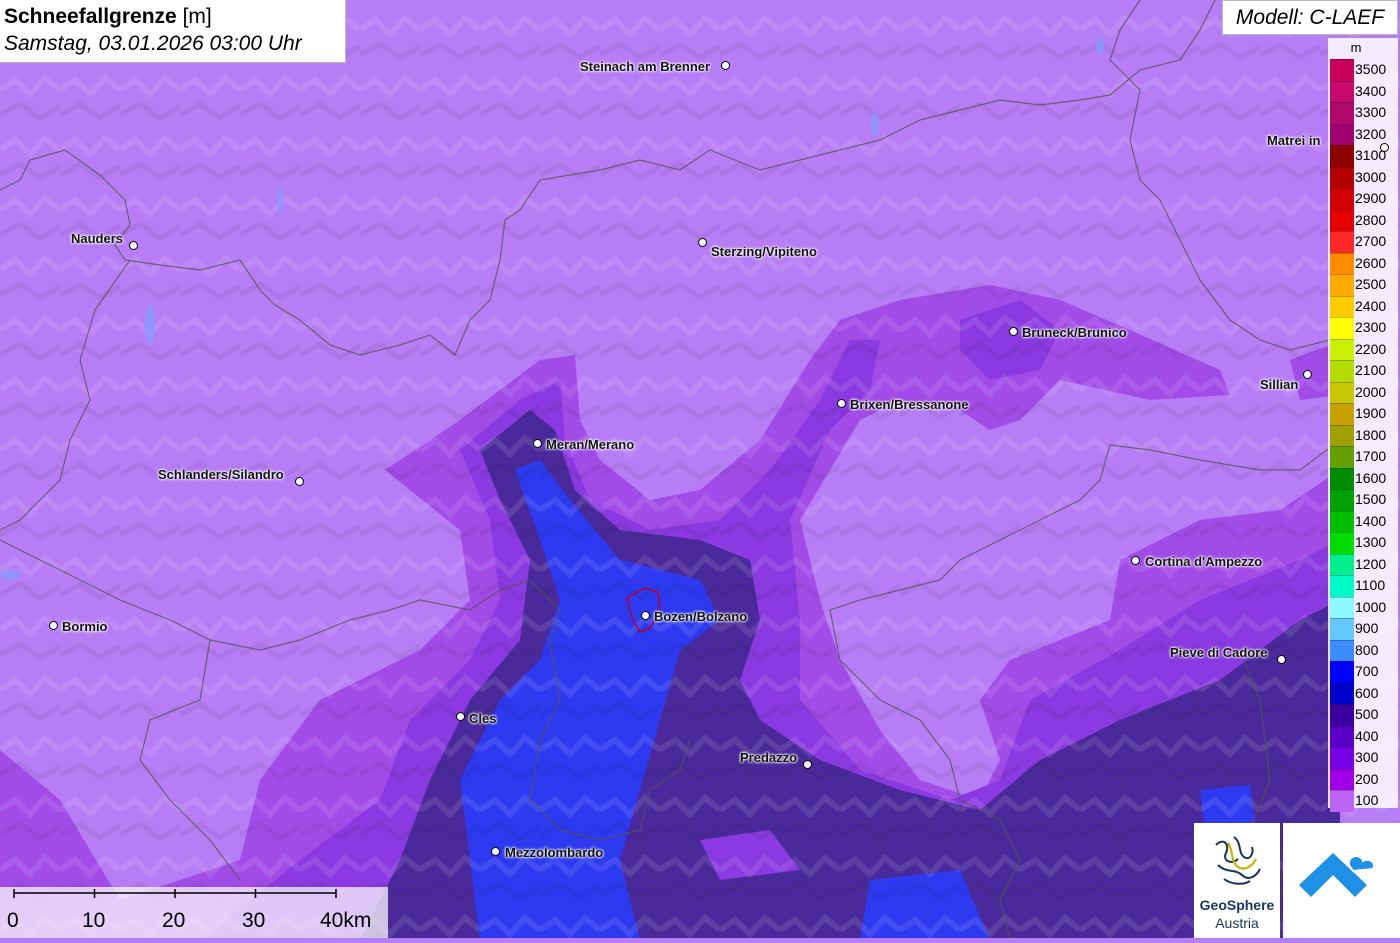  I want to click on map-subtitle: Samstag, 03.01.2026 03:00 Uhr, so click(153, 43).